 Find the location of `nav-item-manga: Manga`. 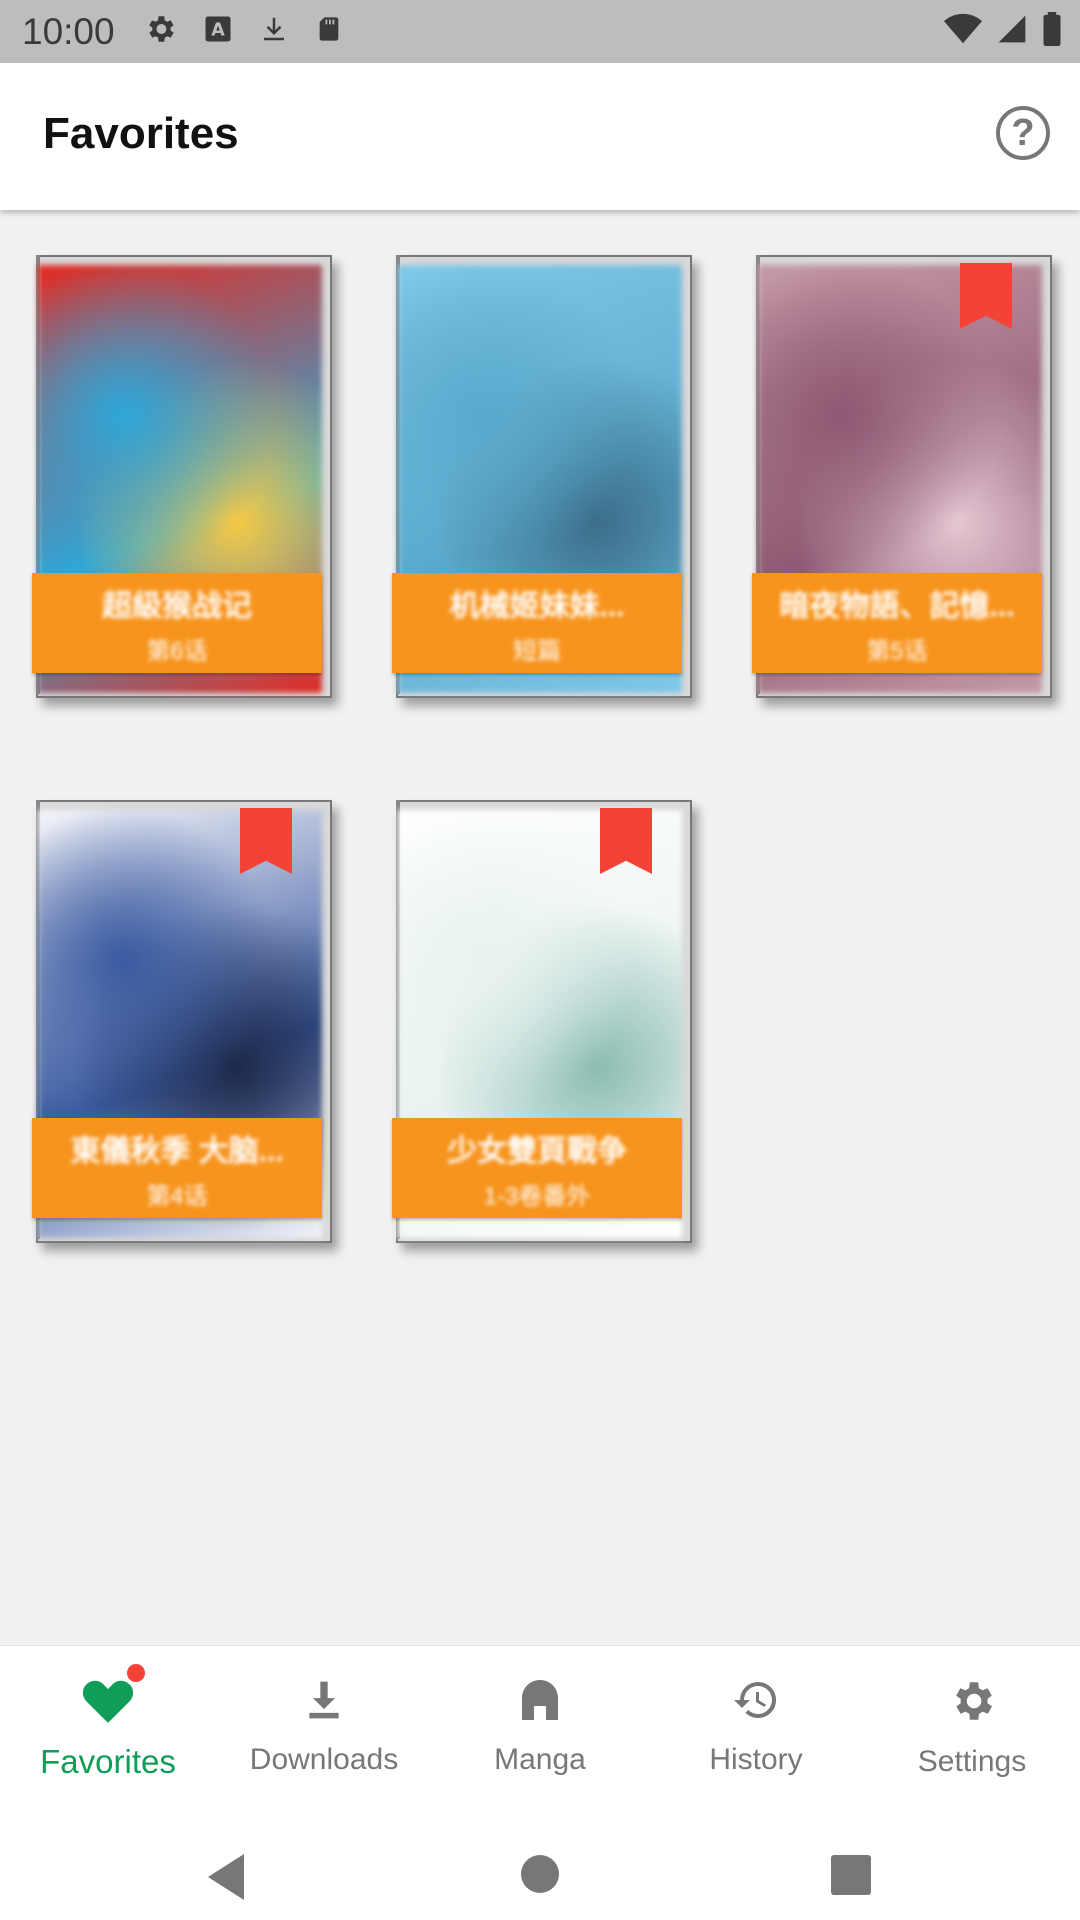

nav-item-manga: Manga is located at coordinates (540, 1731).